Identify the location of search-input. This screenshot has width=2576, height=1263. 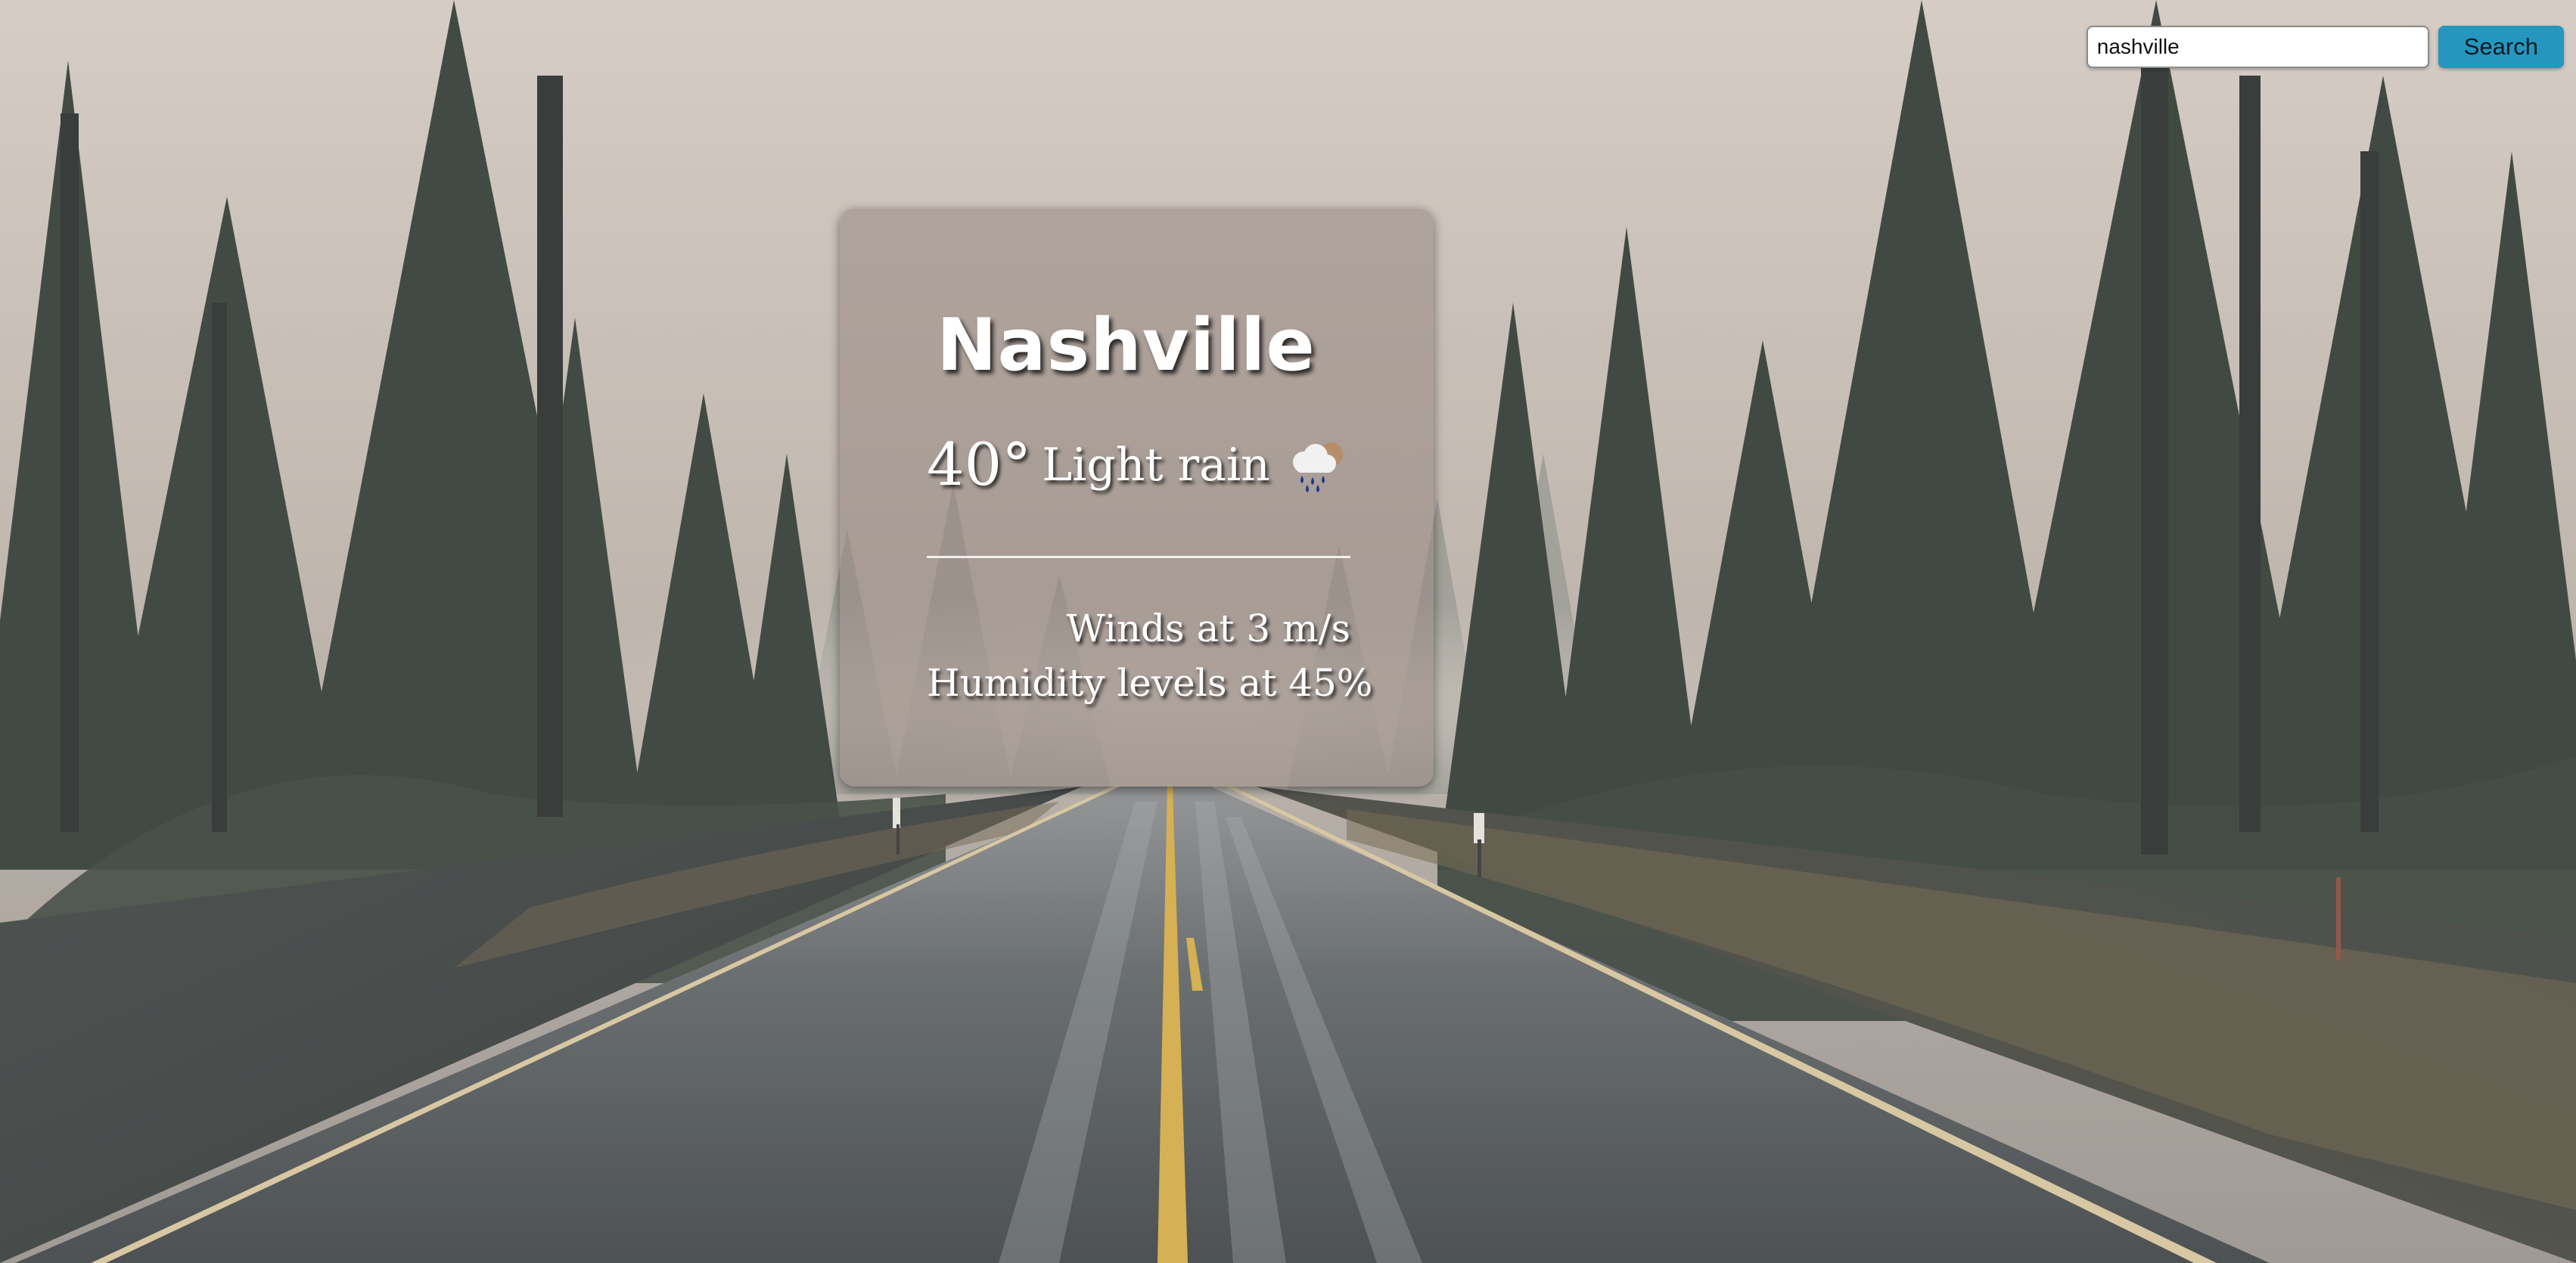
(2257, 47).